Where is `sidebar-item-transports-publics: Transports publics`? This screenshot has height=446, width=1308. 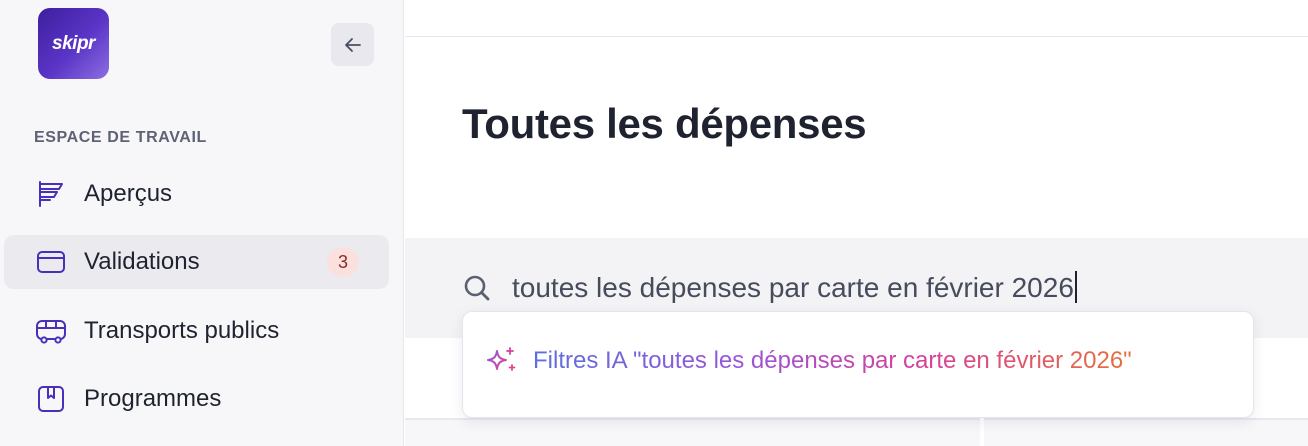
sidebar-item-transports-publics: Transports publics is located at coordinates (196, 331).